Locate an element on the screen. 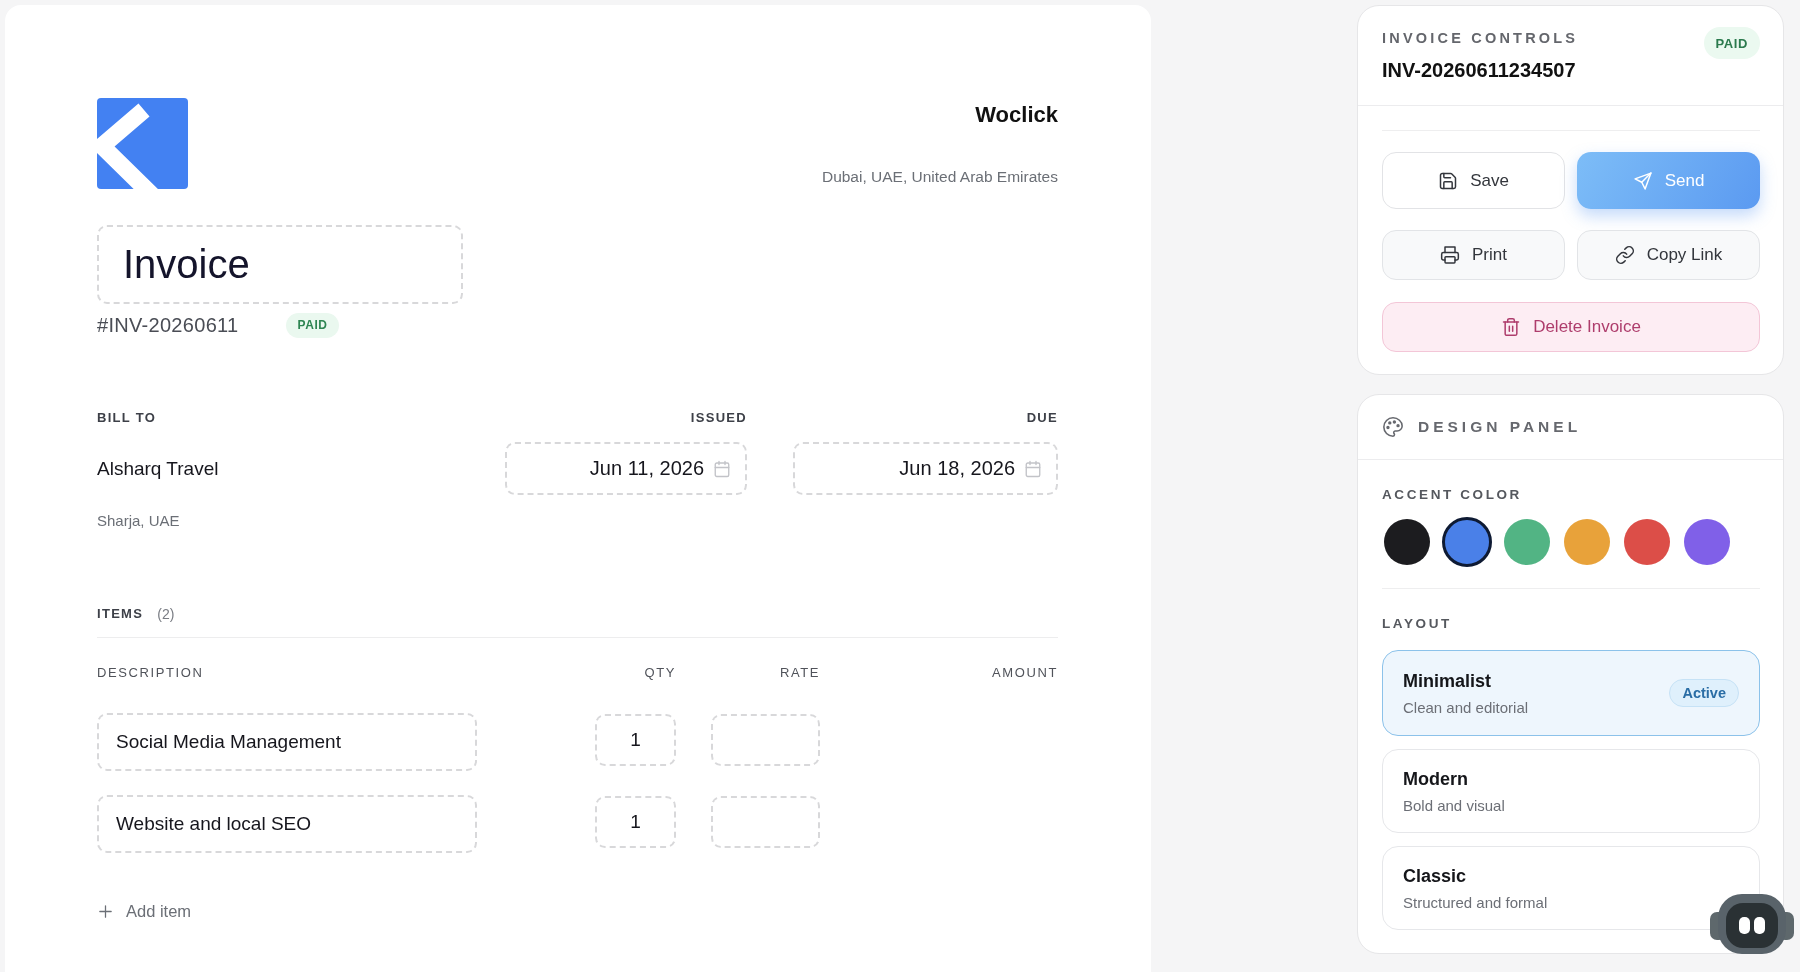  link-icon is located at coordinates (1624, 255).